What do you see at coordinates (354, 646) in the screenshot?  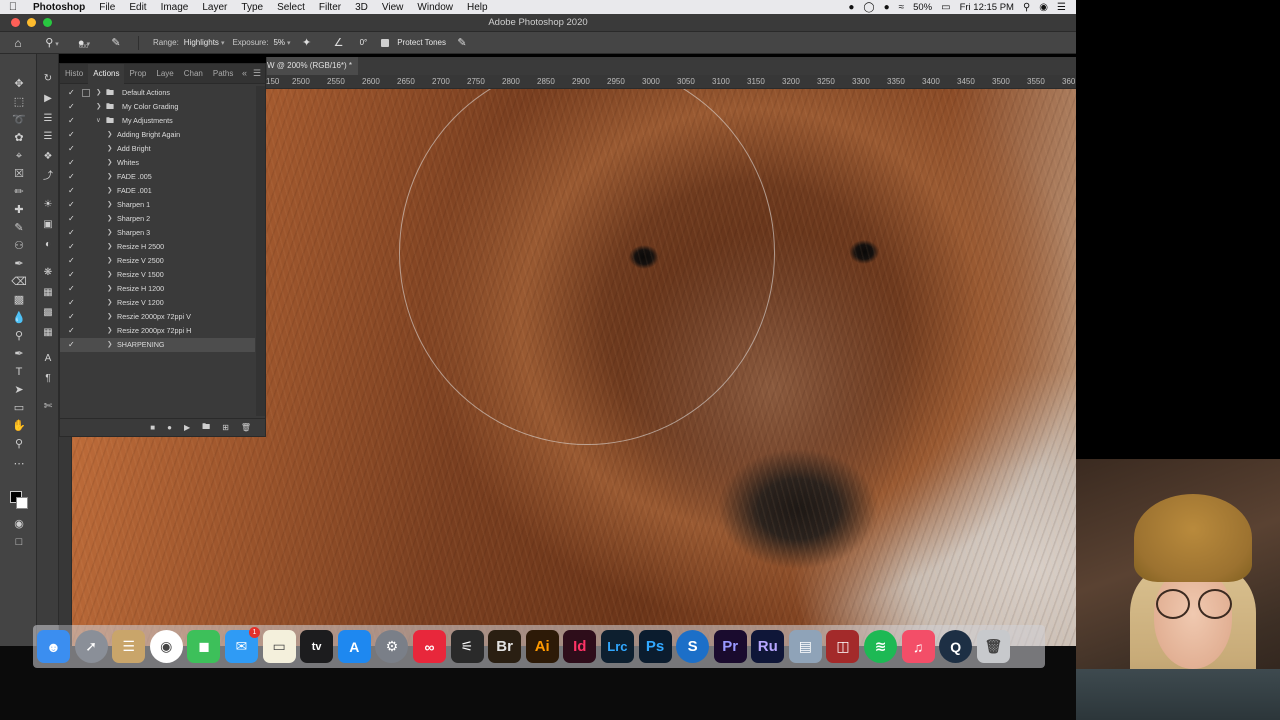 I see `dock-appstore-icon: A` at bounding box center [354, 646].